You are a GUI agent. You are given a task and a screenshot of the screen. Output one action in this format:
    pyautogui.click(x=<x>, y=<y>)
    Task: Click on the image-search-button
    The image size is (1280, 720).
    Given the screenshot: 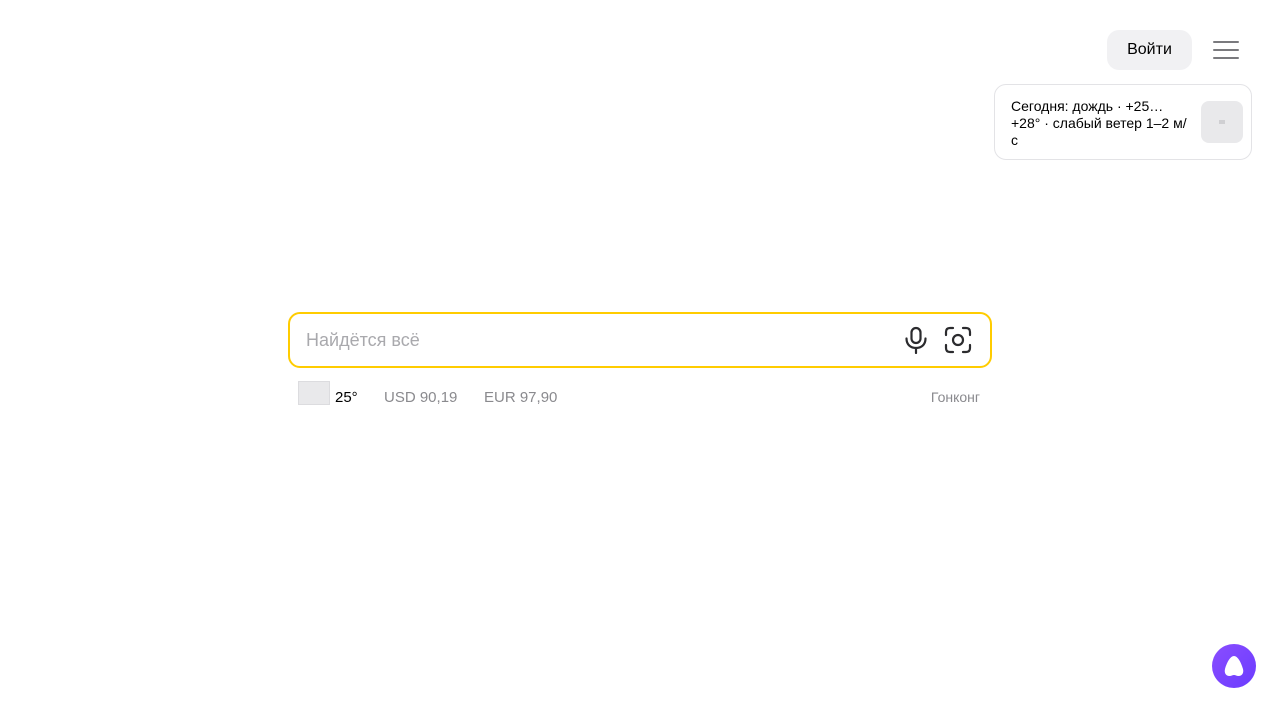 What is the action you would take?
    pyautogui.click(x=958, y=340)
    